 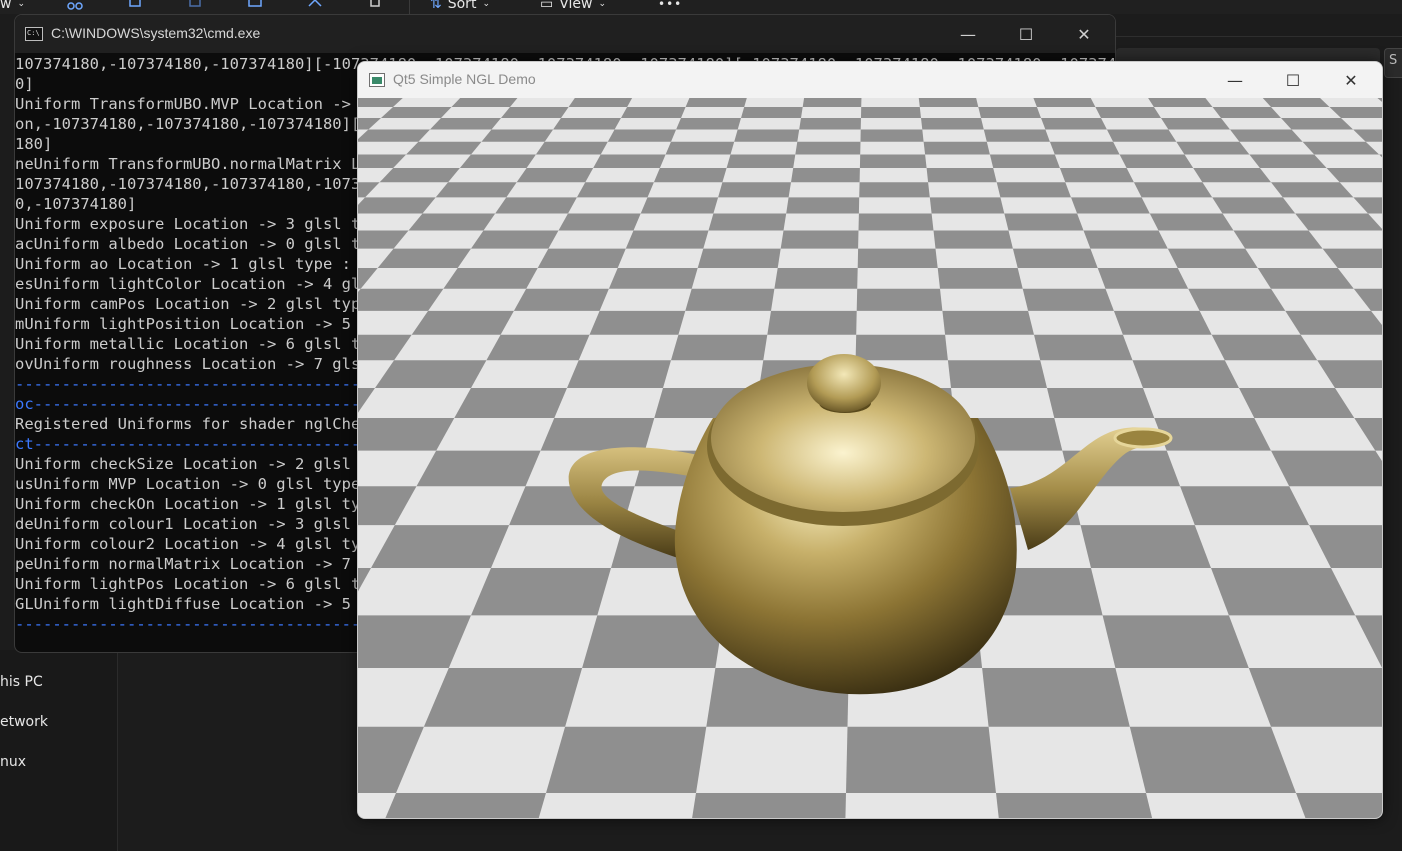 I want to click on explorer-search-box: S, so click(x=1393, y=63).